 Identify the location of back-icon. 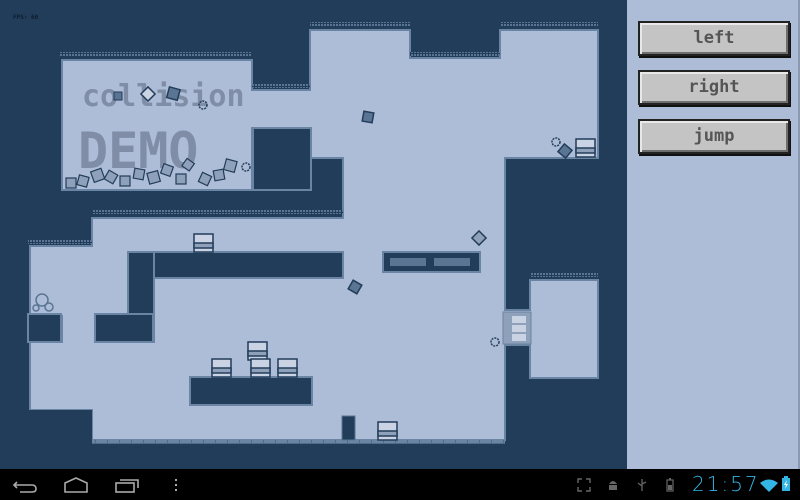
(26, 485).